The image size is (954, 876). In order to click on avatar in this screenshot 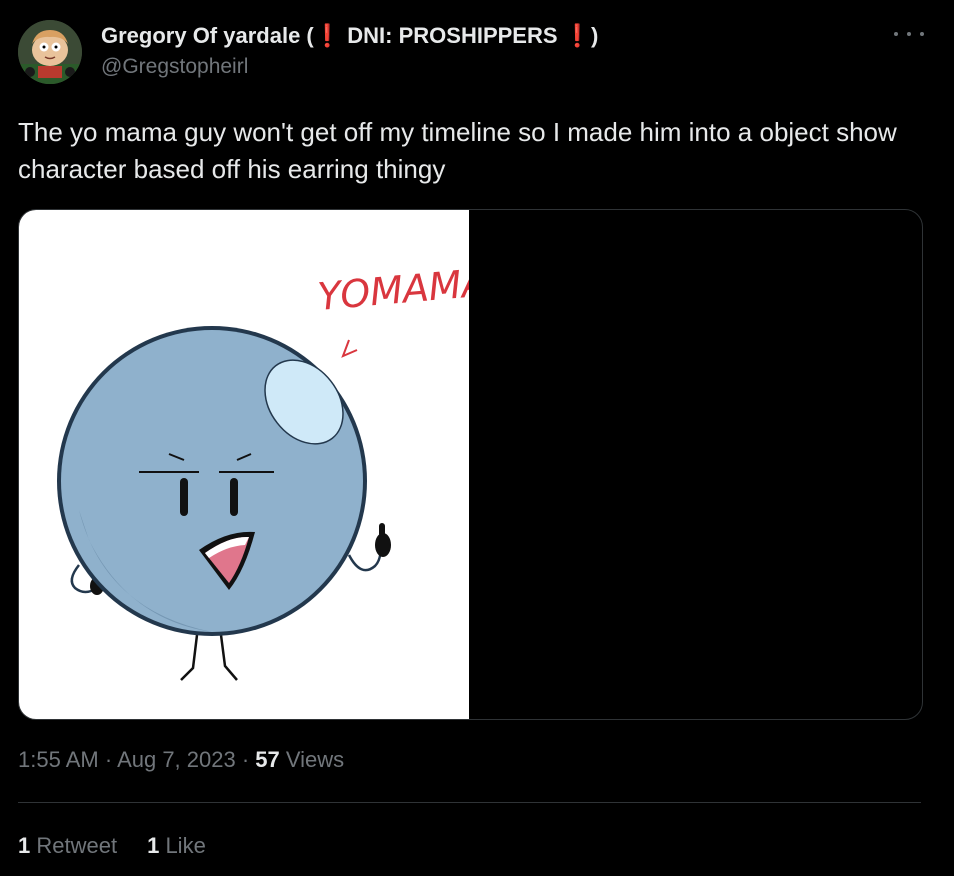, I will do `click(50, 52)`.